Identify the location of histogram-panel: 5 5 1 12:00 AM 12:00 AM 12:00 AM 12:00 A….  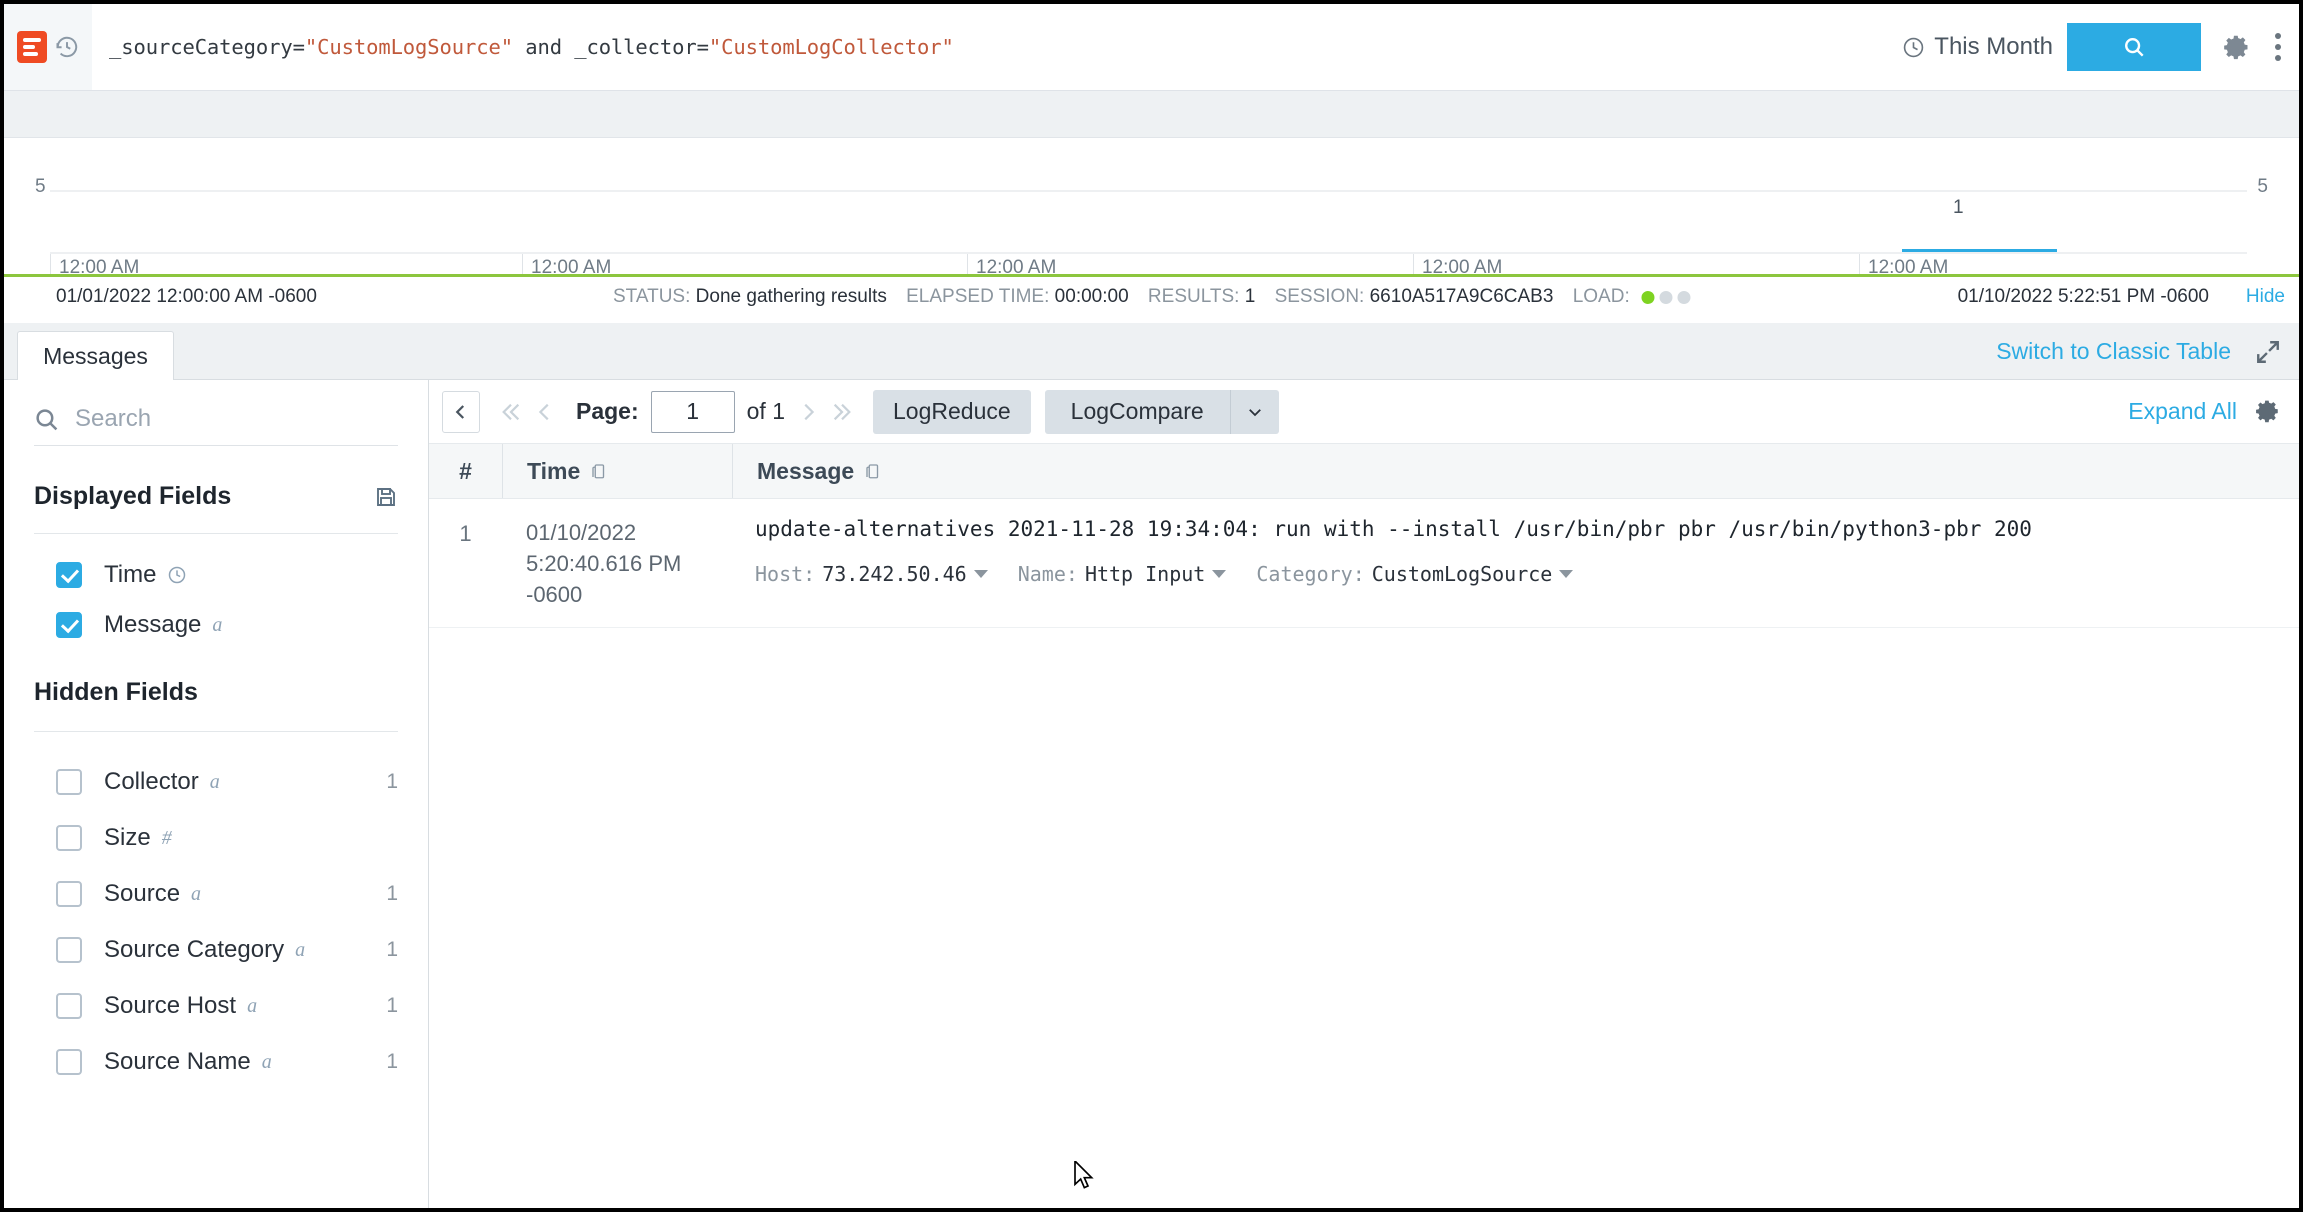
(1151, 212).